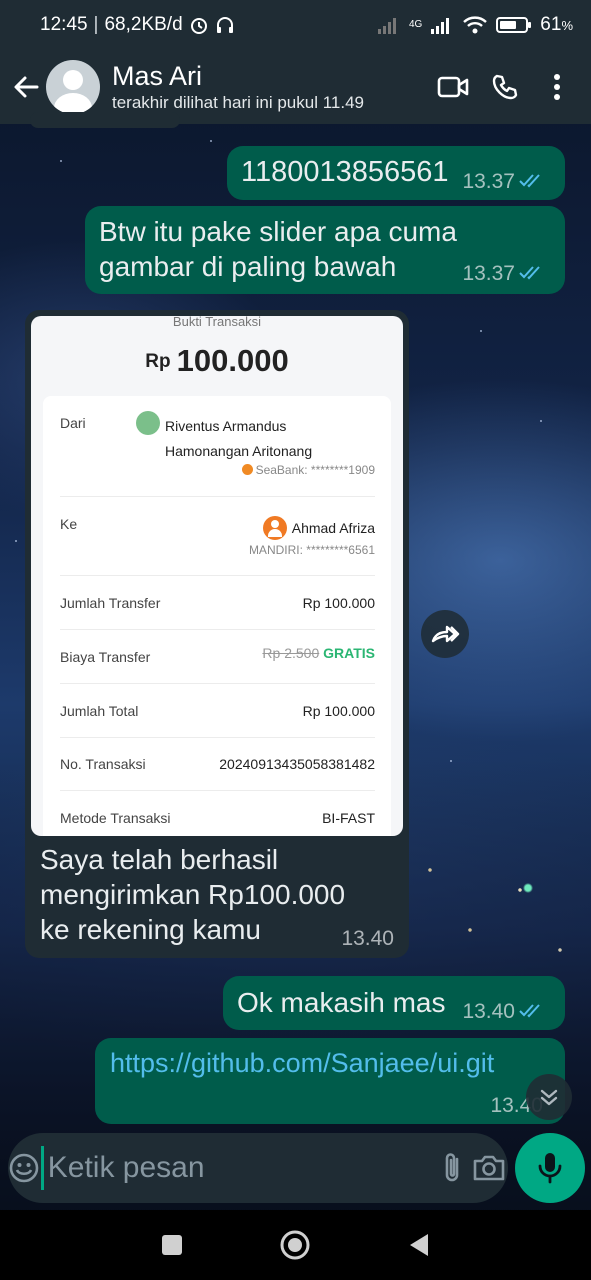  Describe the element at coordinates (172, 1245) in the screenshot. I see `recents-square-icon` at that location.